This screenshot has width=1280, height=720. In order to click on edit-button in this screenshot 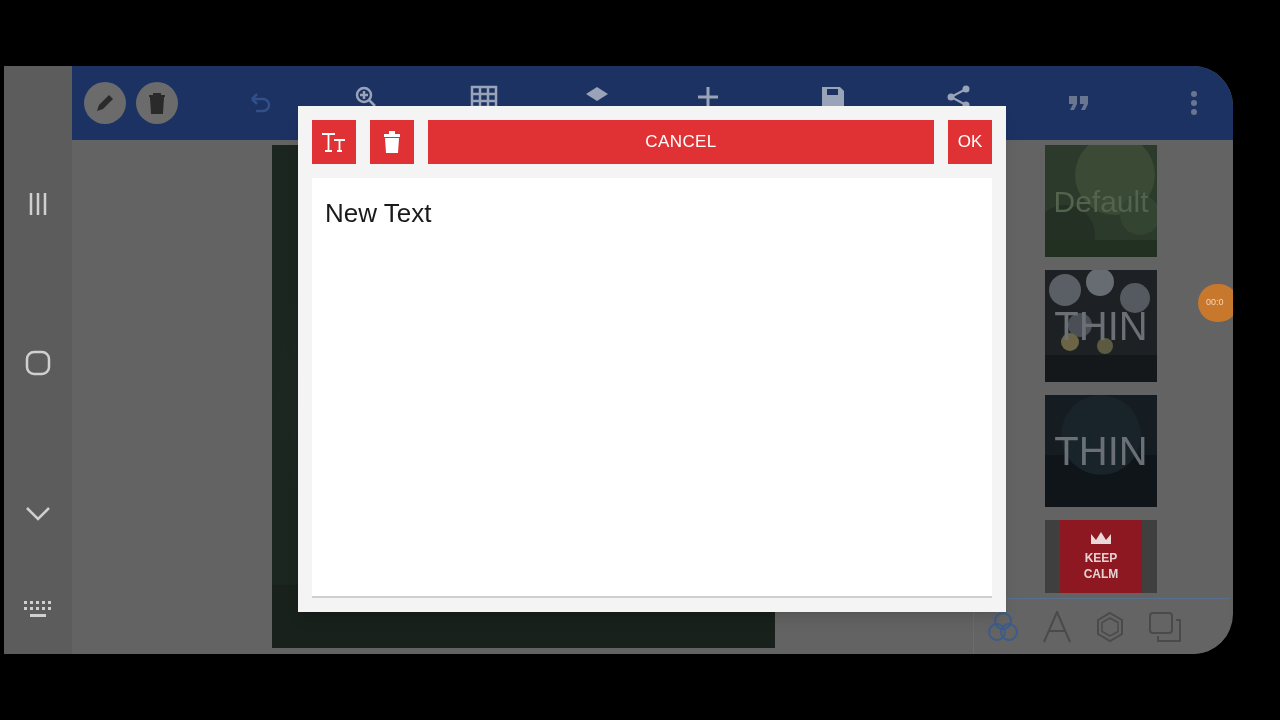, I will do `click(105, 103)`.